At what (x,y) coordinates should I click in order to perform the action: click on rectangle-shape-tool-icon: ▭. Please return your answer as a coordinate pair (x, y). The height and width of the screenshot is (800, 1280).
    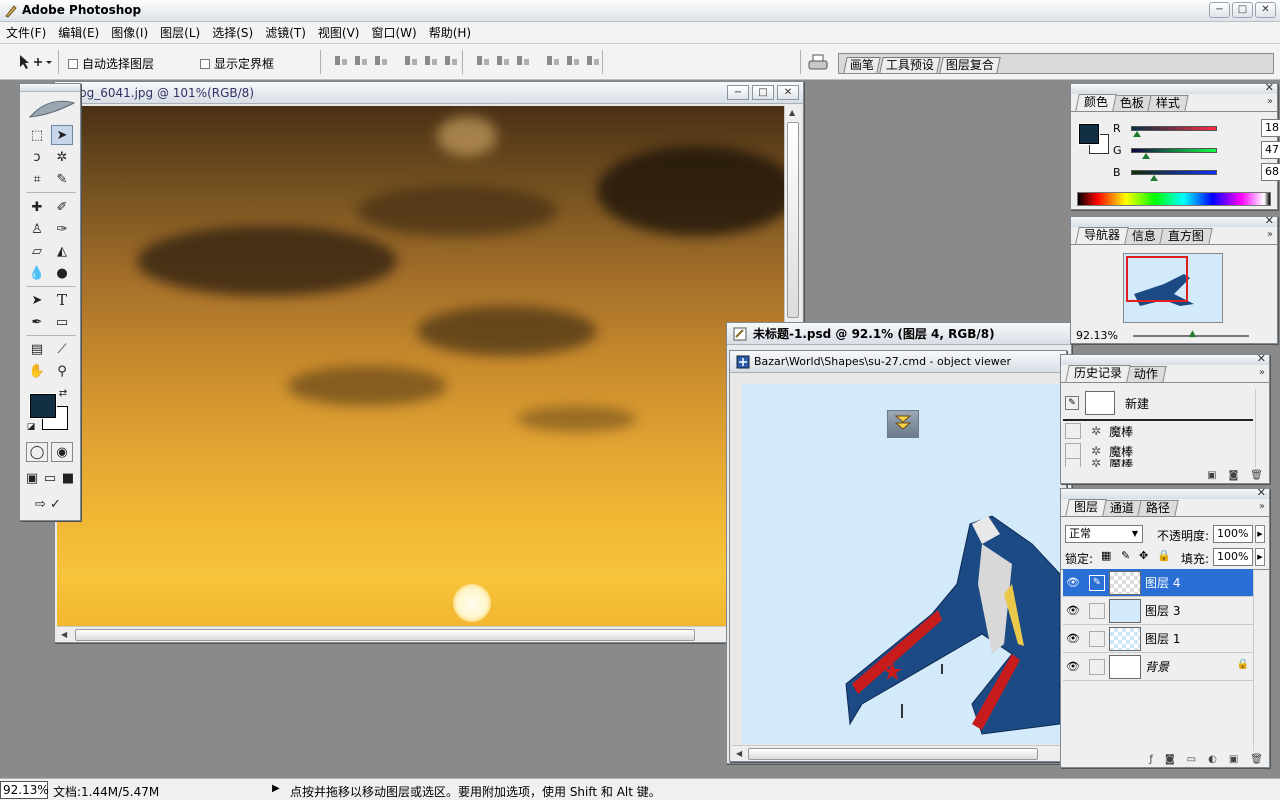
    Looking at the image, I should click on (62, 322).